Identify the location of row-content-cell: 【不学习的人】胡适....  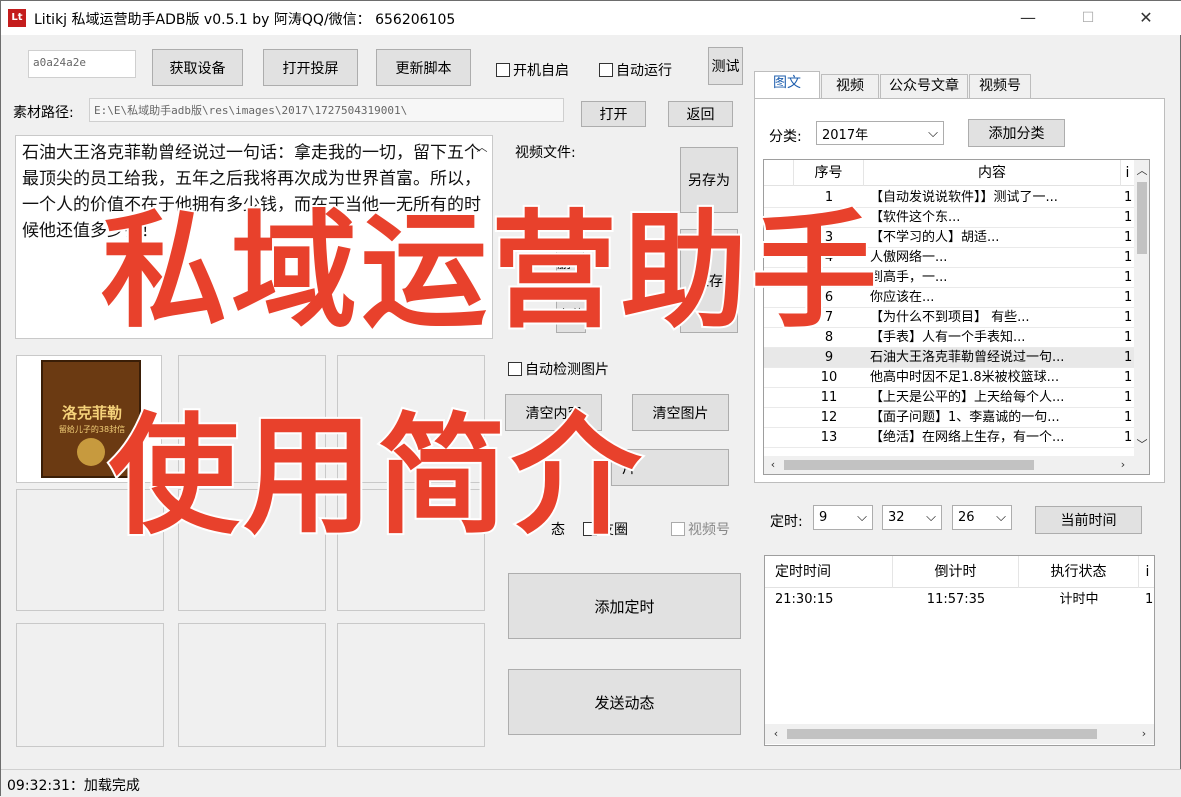
(935, 237).